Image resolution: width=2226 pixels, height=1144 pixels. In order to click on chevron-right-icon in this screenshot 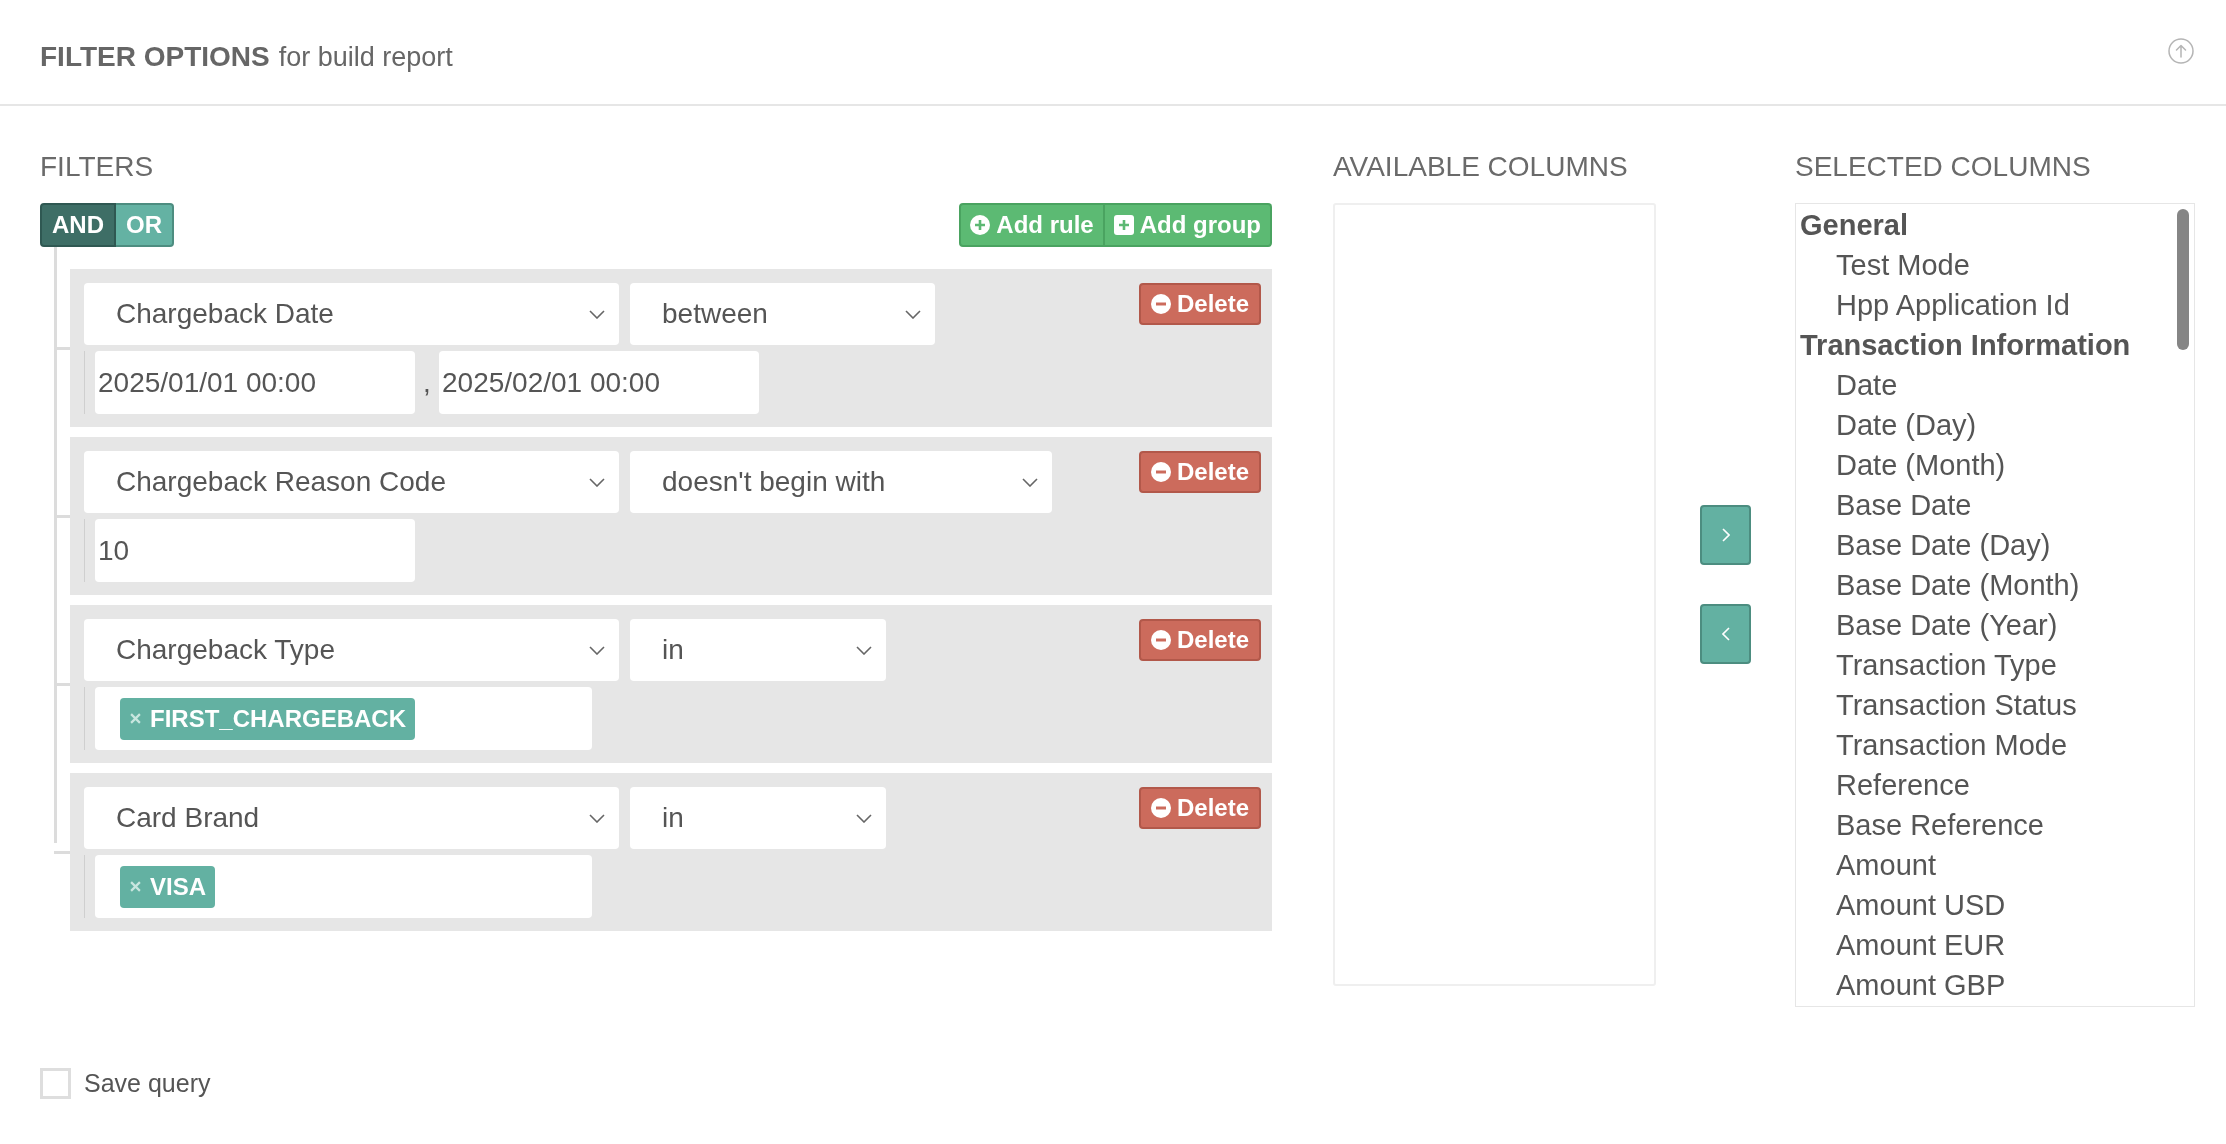, I will do `click(1725, 535)`.